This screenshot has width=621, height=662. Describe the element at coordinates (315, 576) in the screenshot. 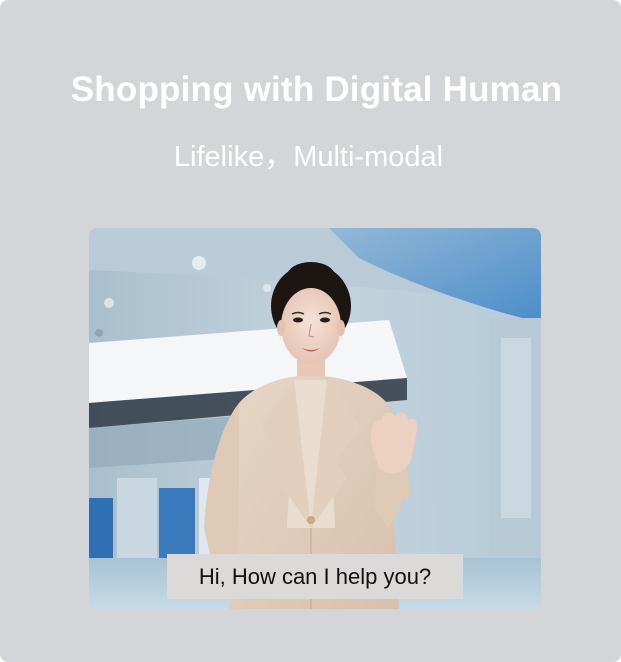

I see `speech-caption: Hi, How can I help you?` at that location.